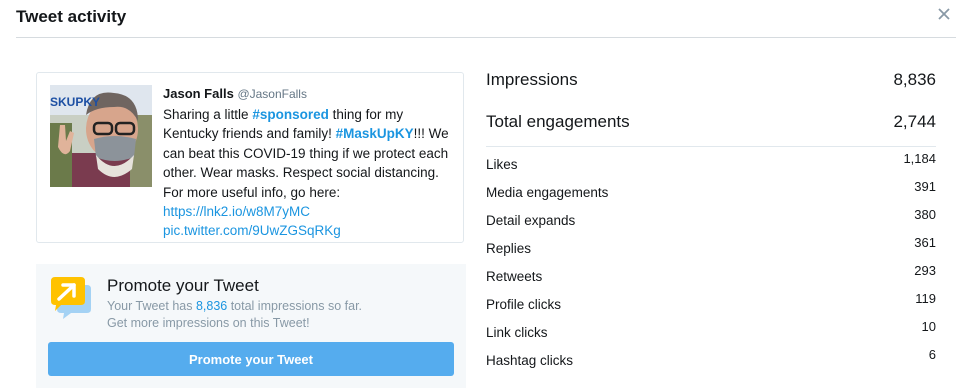 The height and width of the screenshot is (390, 965). Describe the element at coordinates (198, 93) in the screenshot. I see `author-name: Jason Falls` at that location.